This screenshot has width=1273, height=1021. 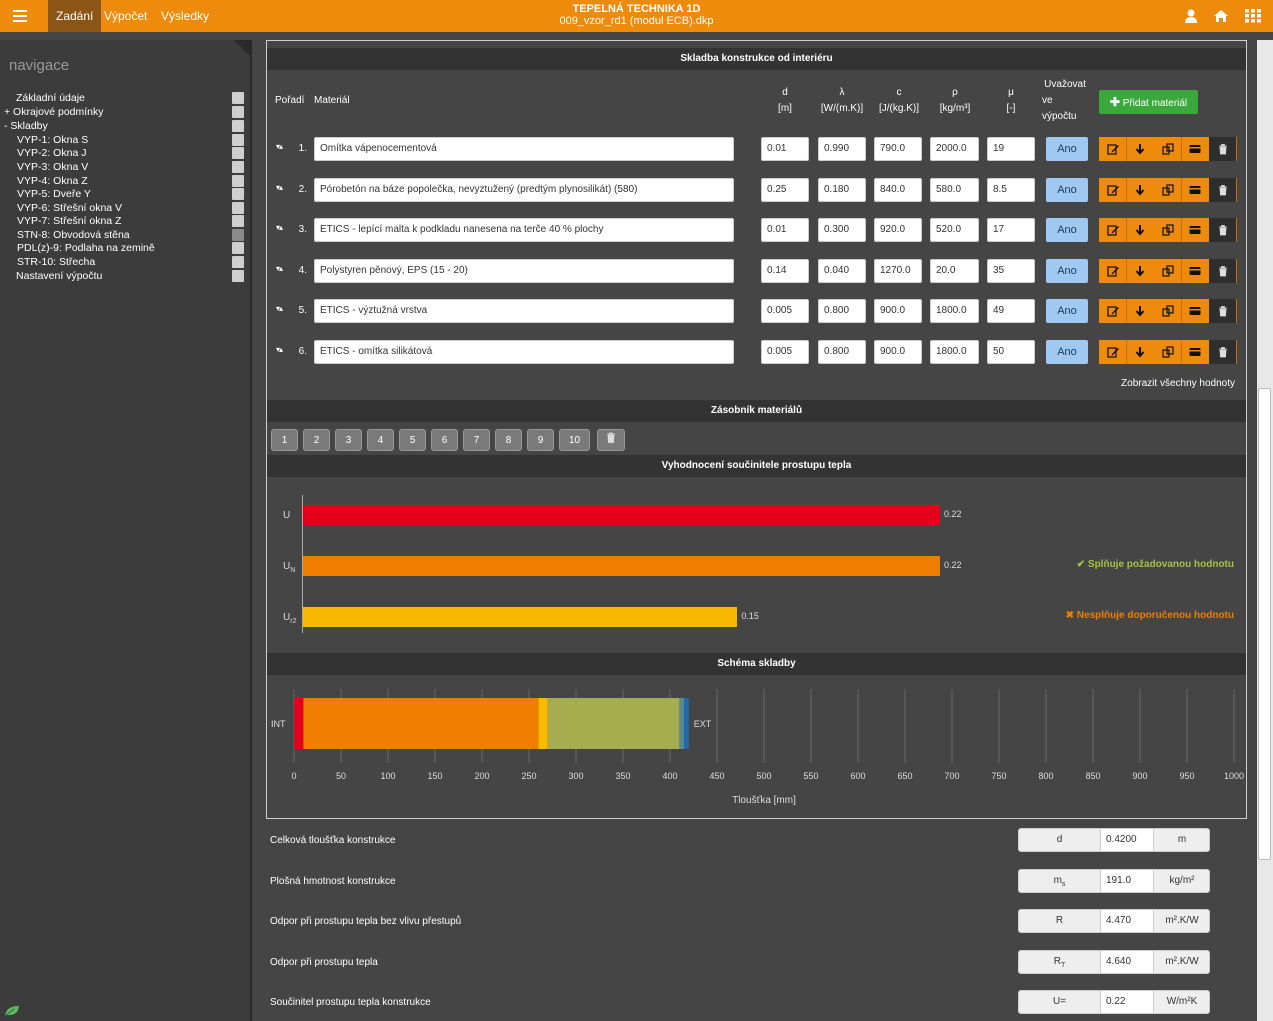 What do you see at coordinates (574, 440) in the screenshot?
I see `stack-slot-button: 10` at bounding box center [574, 440].